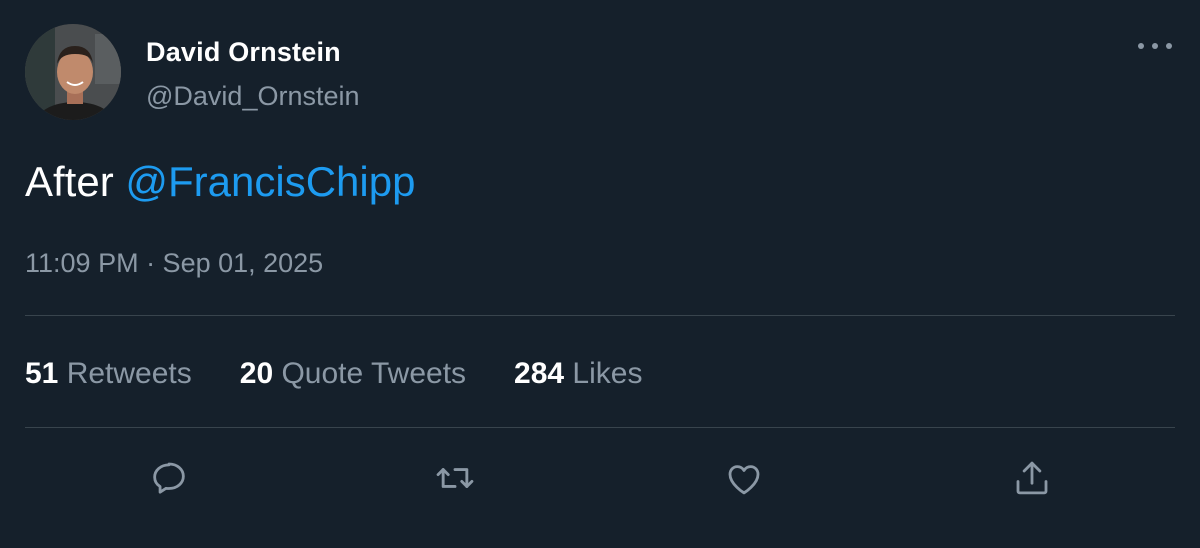  I want to click on more-options-icon, so click(1155, 46).